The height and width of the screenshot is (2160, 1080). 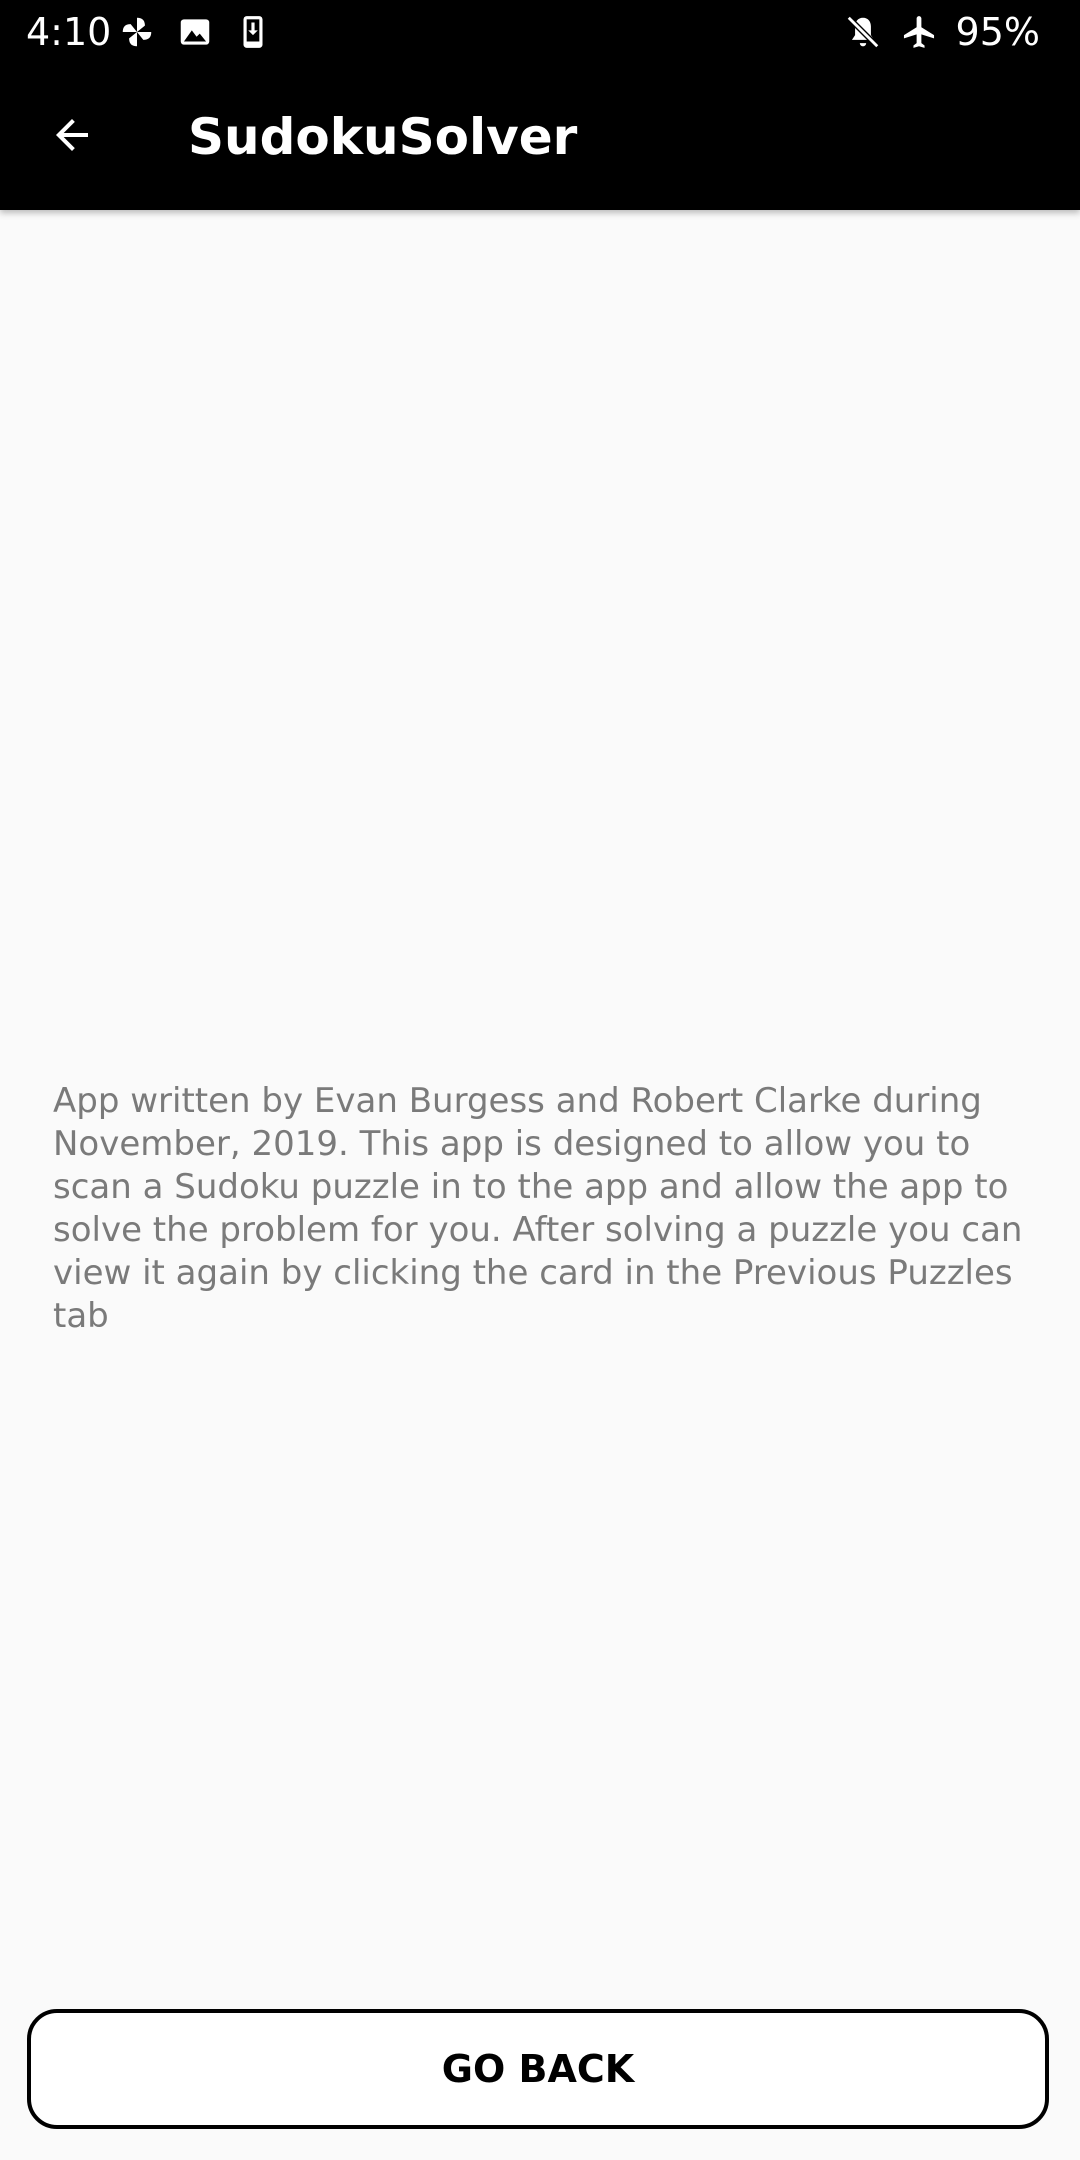 I want to click on app-bar: SudokuSolver, so click(x=540, y=137).